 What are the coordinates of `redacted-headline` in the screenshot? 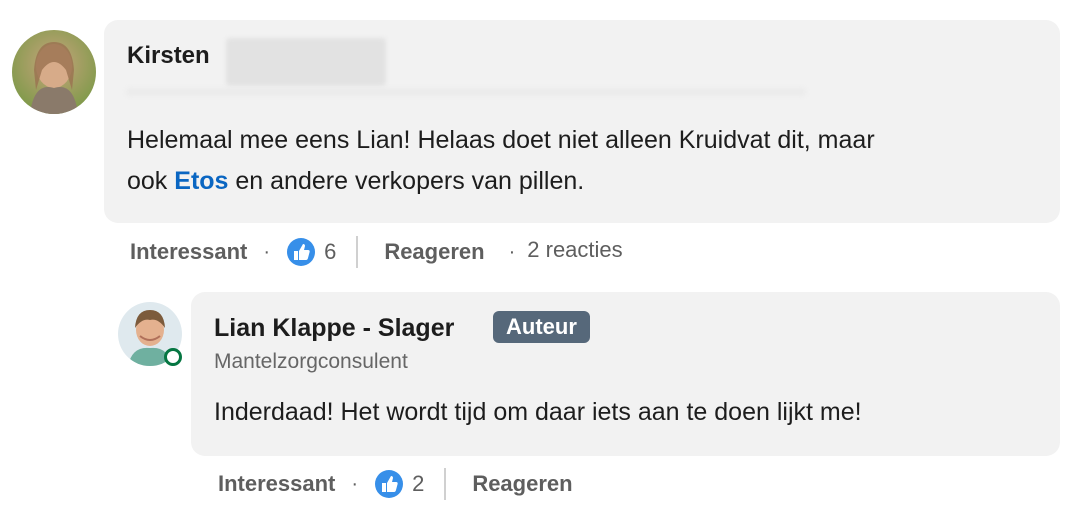 It's located at (466, 92).